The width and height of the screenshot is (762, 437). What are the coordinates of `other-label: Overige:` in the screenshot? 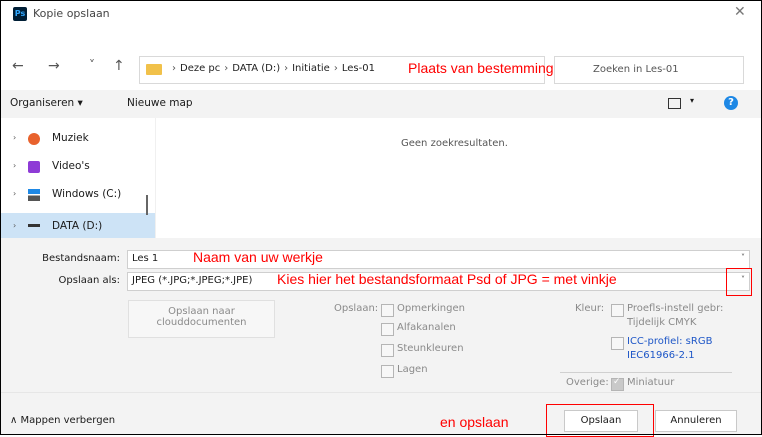 It's located at (587, 382).